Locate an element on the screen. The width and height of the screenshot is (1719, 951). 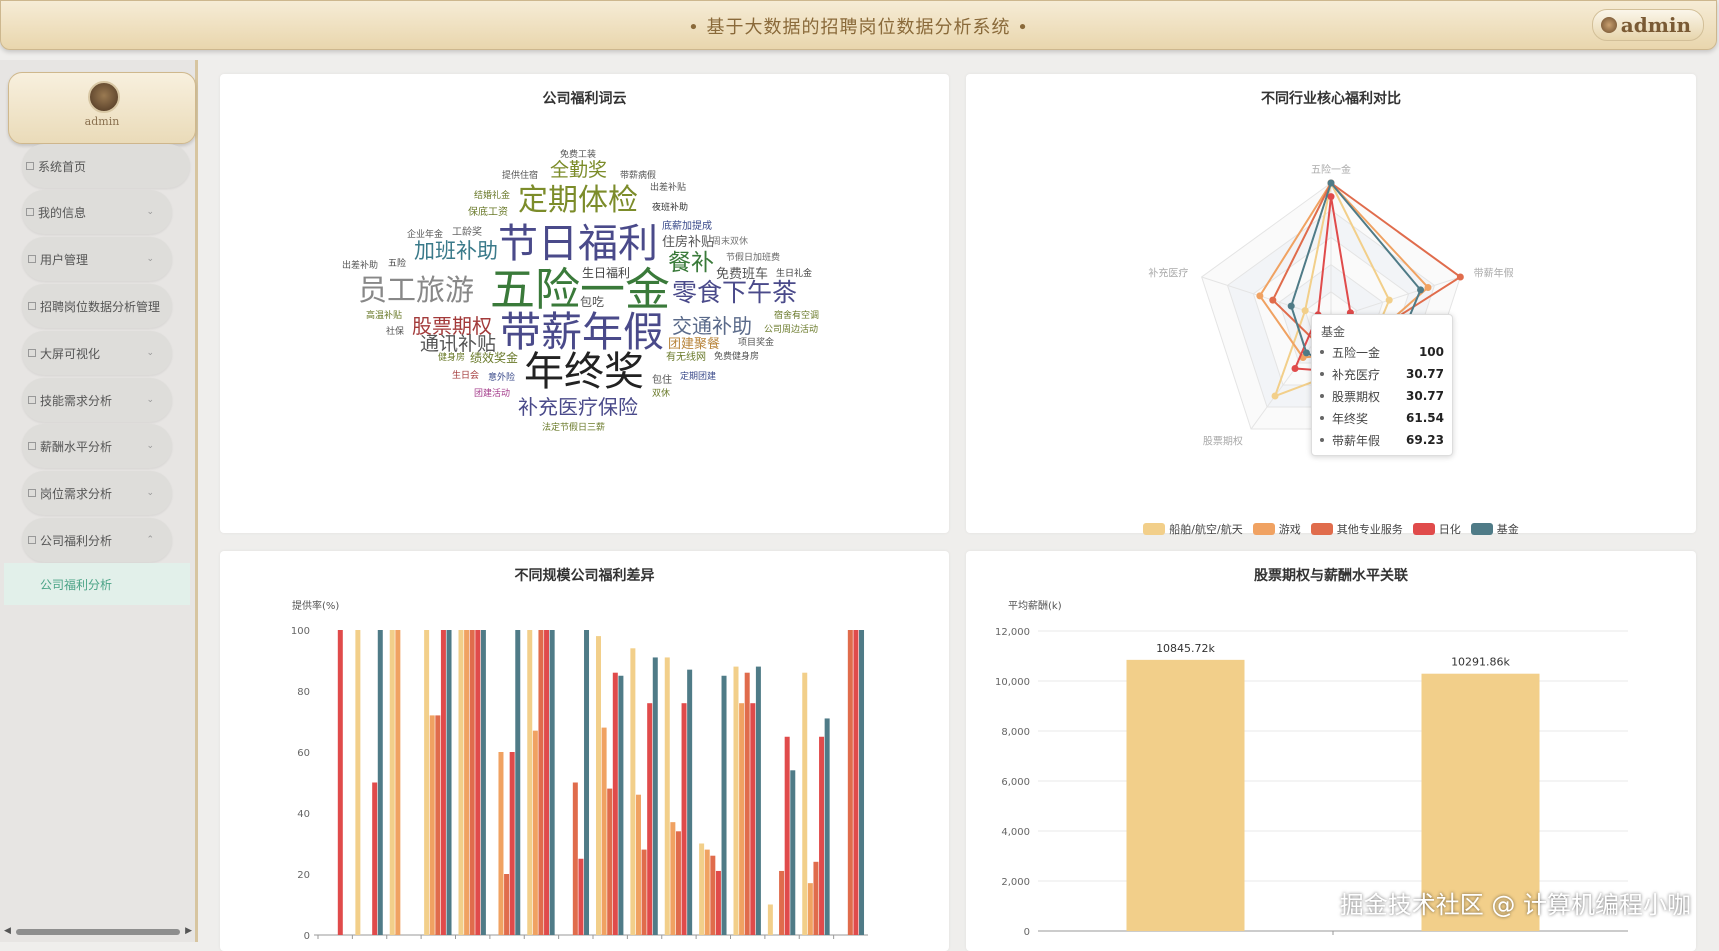
profile-card: admin is located at coordinates (102, 108).